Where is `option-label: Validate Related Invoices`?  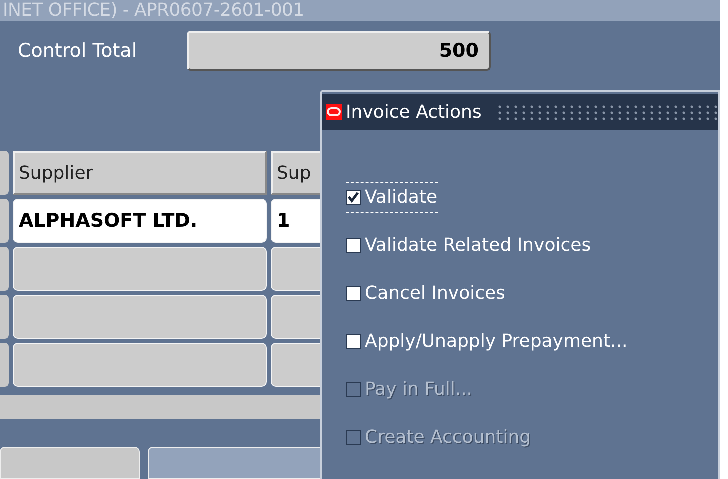
option-label: Validate Related Invoices is located at coordinates (478, 245).